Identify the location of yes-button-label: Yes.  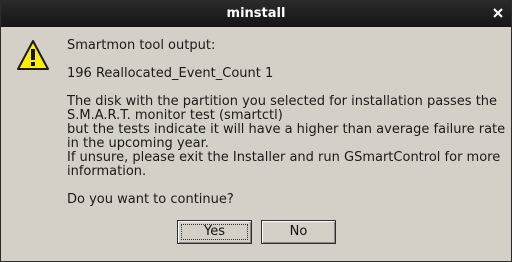
(214, 231).